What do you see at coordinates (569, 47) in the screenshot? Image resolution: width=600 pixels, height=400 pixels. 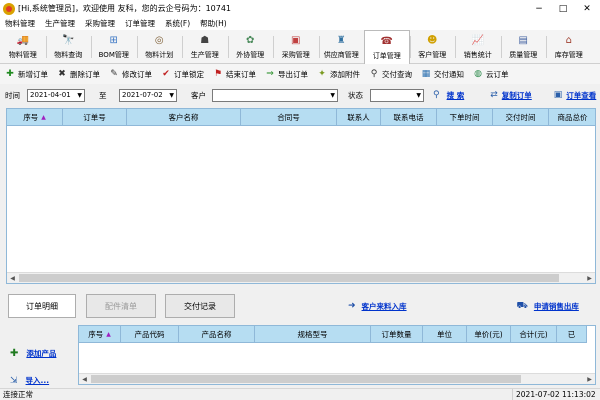 I see `module-tab-12: ⌂ 库存管理` at bounding box center [569, 47].